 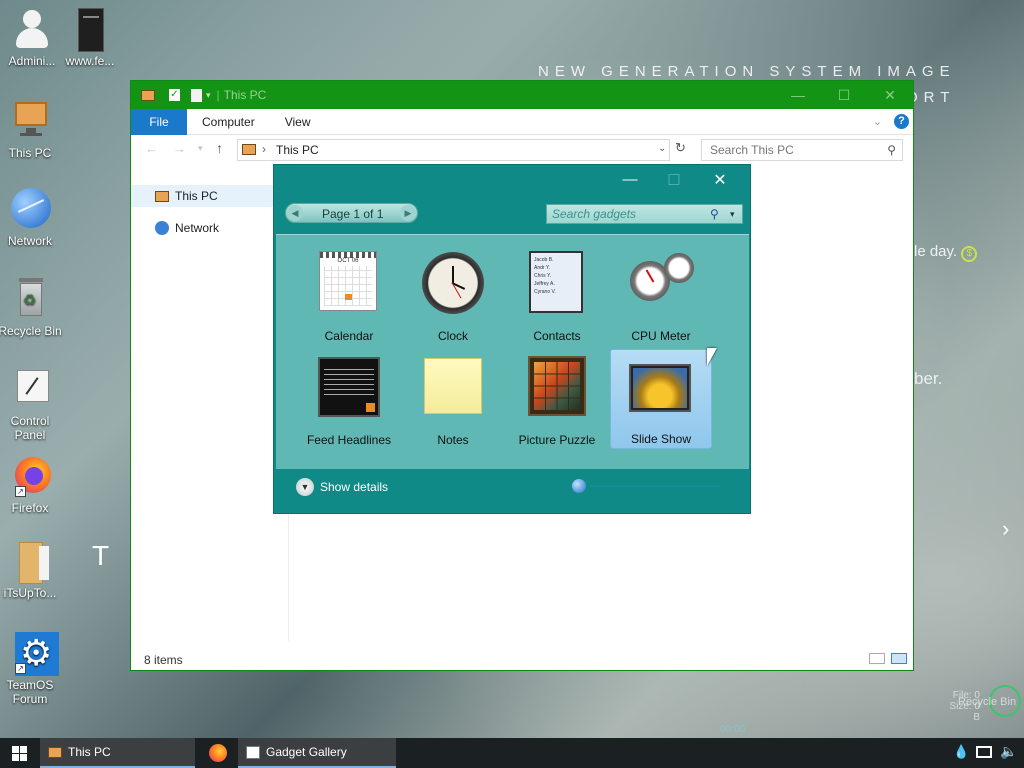 I want to click on gadget-search-input: Search gadgets ⚲ ▾, so click(x=644, y=214).